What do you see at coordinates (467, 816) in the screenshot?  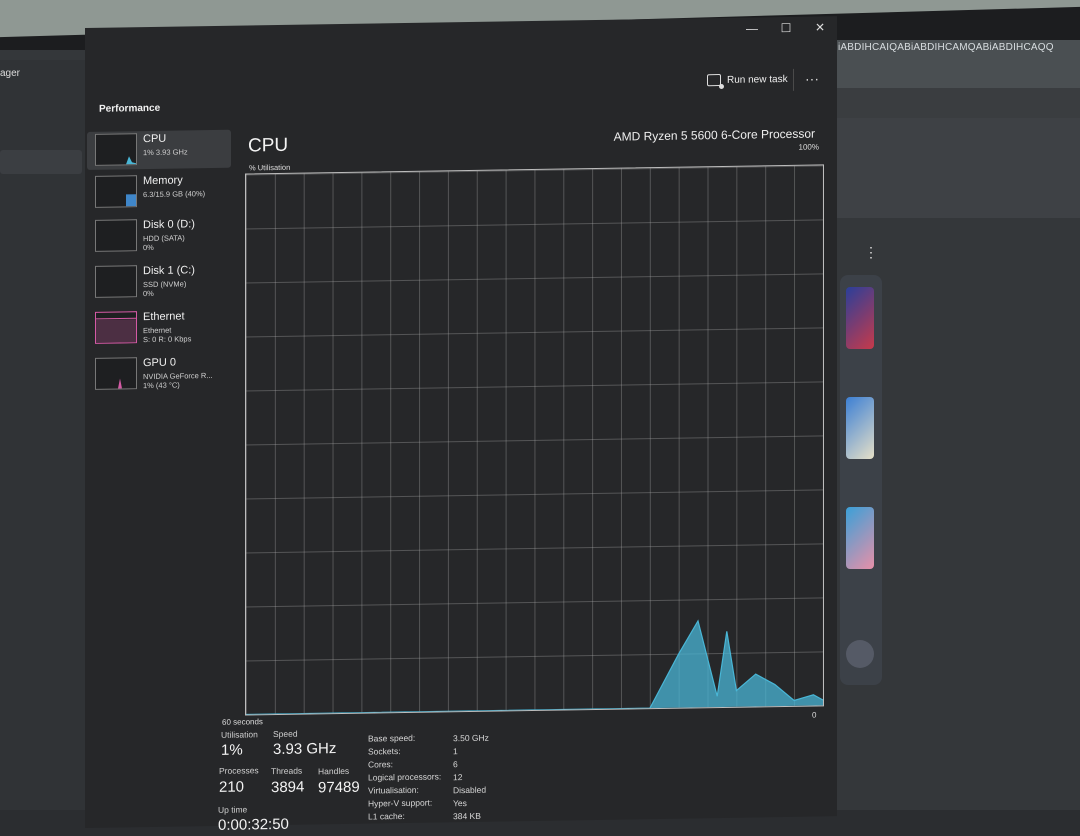 I see `detail-value: 384 KB` at bounding box center [467, 816].